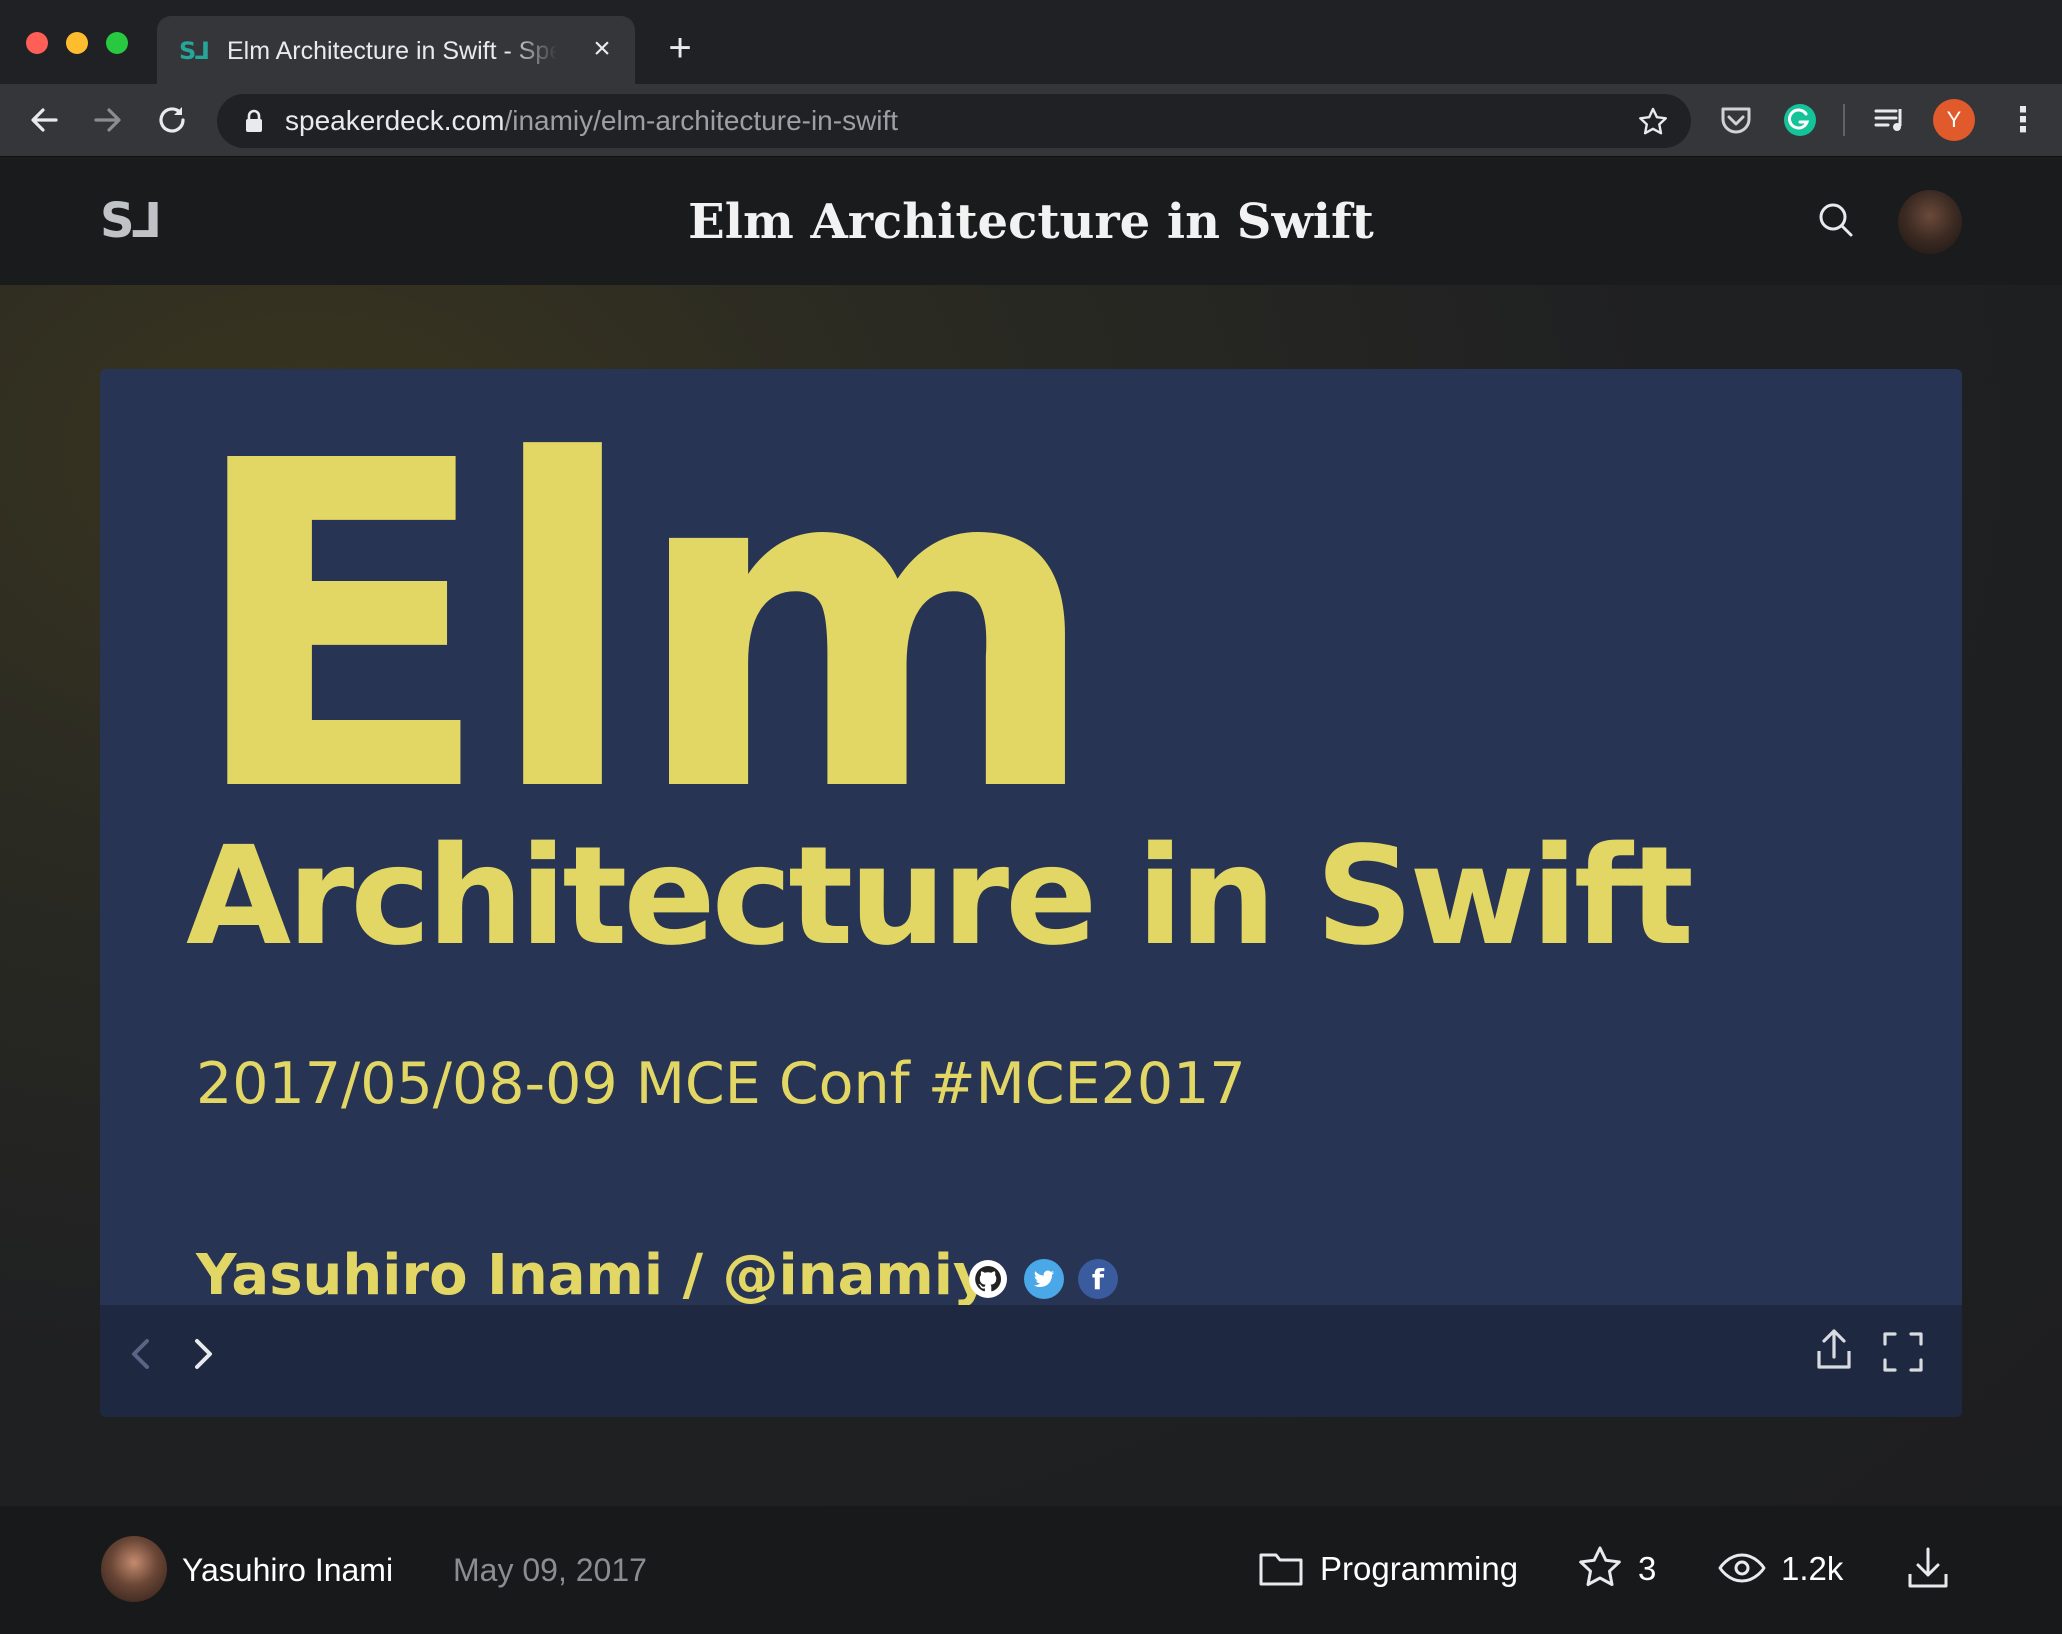 This screenshot has width=2062, height=1634. I want to click on view-count: 1.2k, so click(1812, 1568).